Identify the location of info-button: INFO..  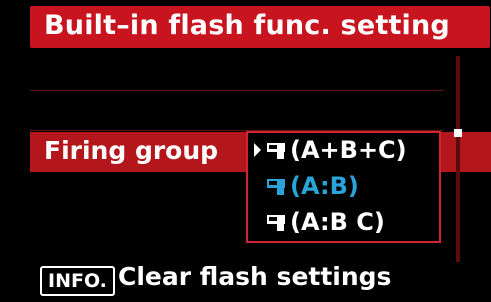
(77, 281).